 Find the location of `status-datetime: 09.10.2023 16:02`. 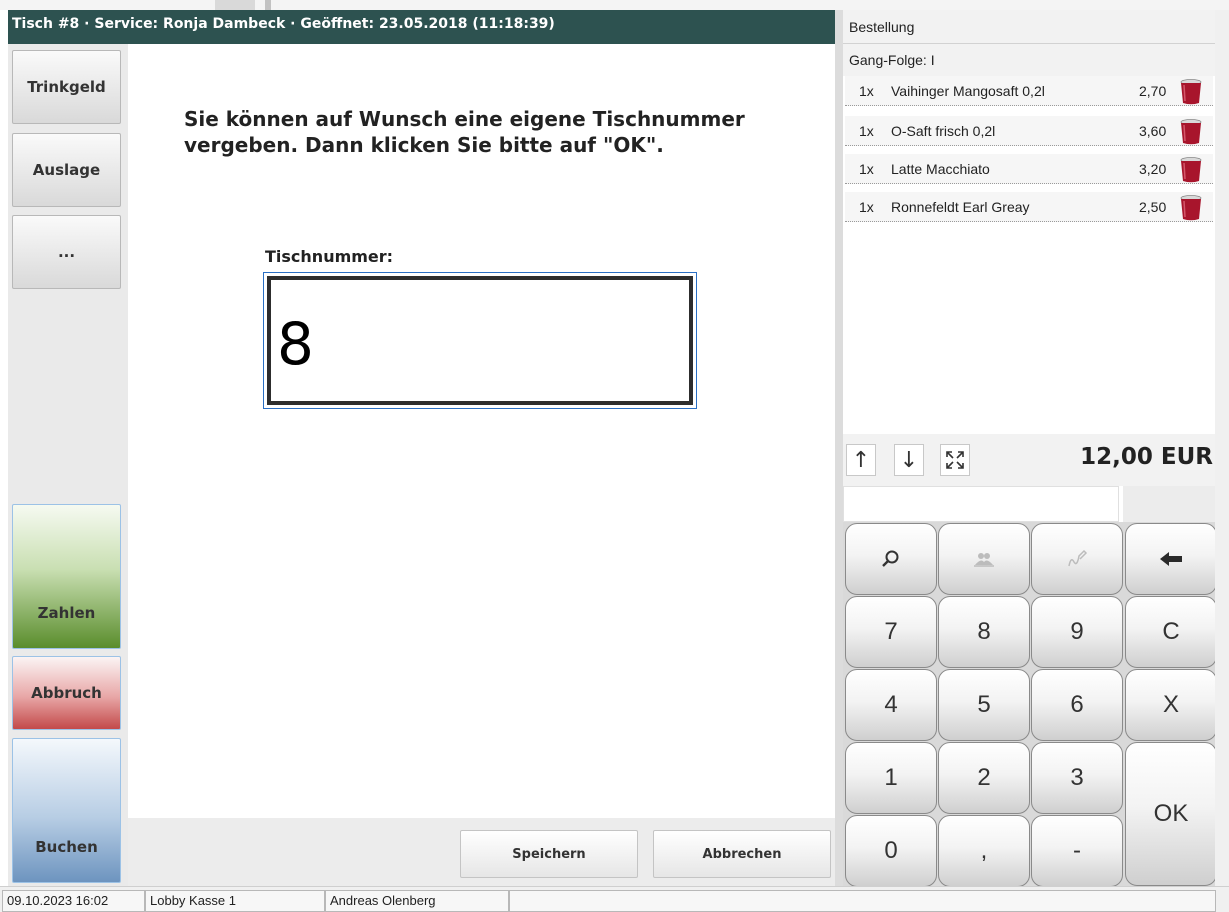

status-datetime: 09.10.2023 16:02 is located at coordinates (73, 901).